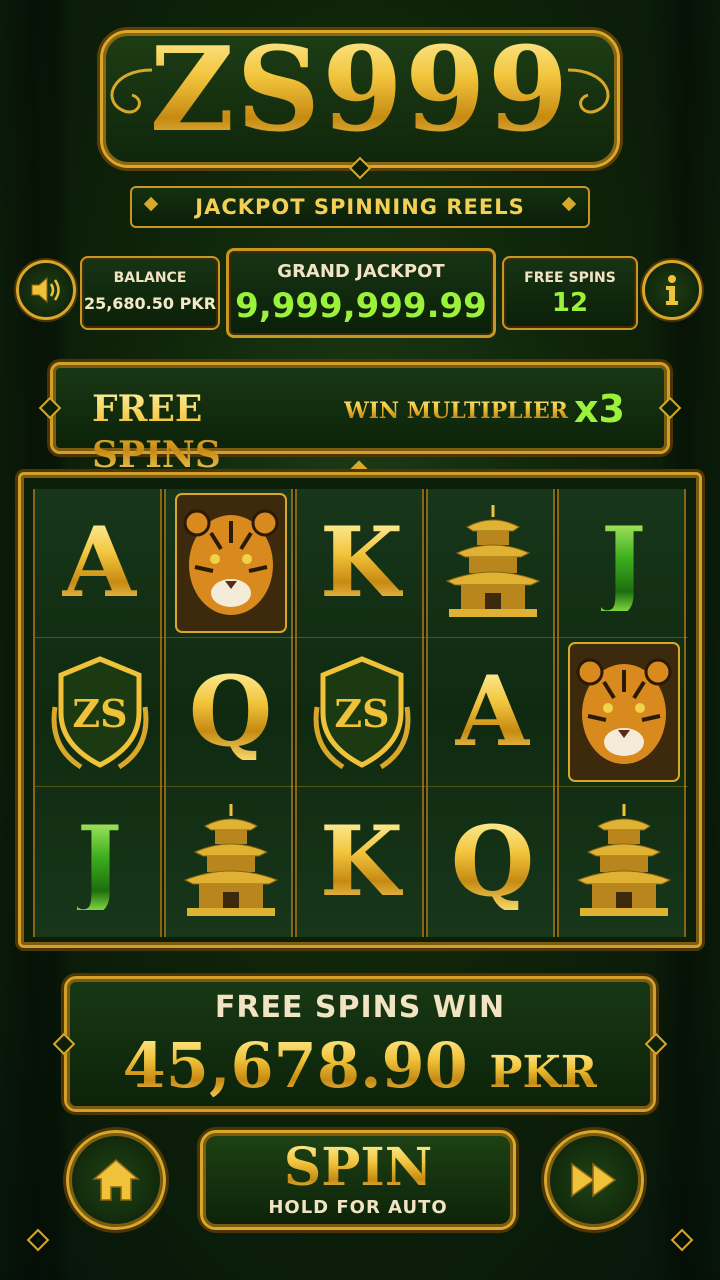 The width and height of the screenshot is (720, 1280). I want to click on info-icon, so click(672, 290).